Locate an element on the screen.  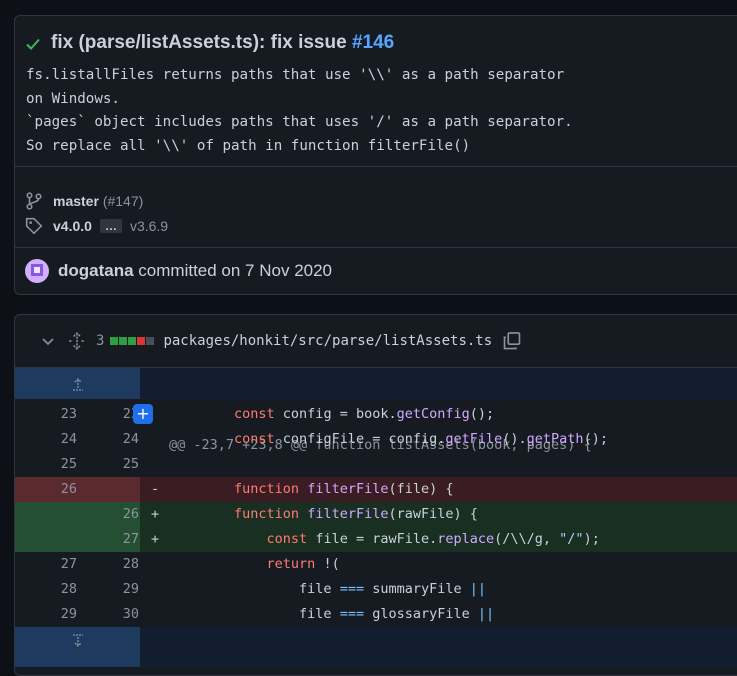
code-line: const config = book.getConfig(); is located at coordinates (331, 414).